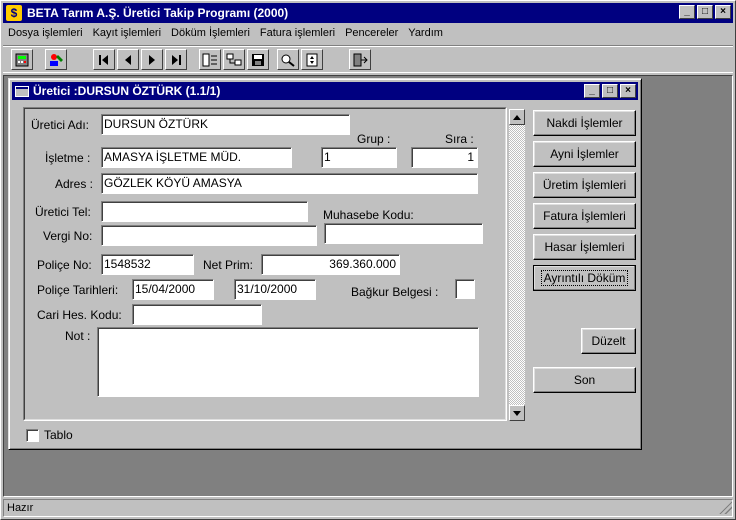  I want to click on previous-record-icon, so click(128, 59).